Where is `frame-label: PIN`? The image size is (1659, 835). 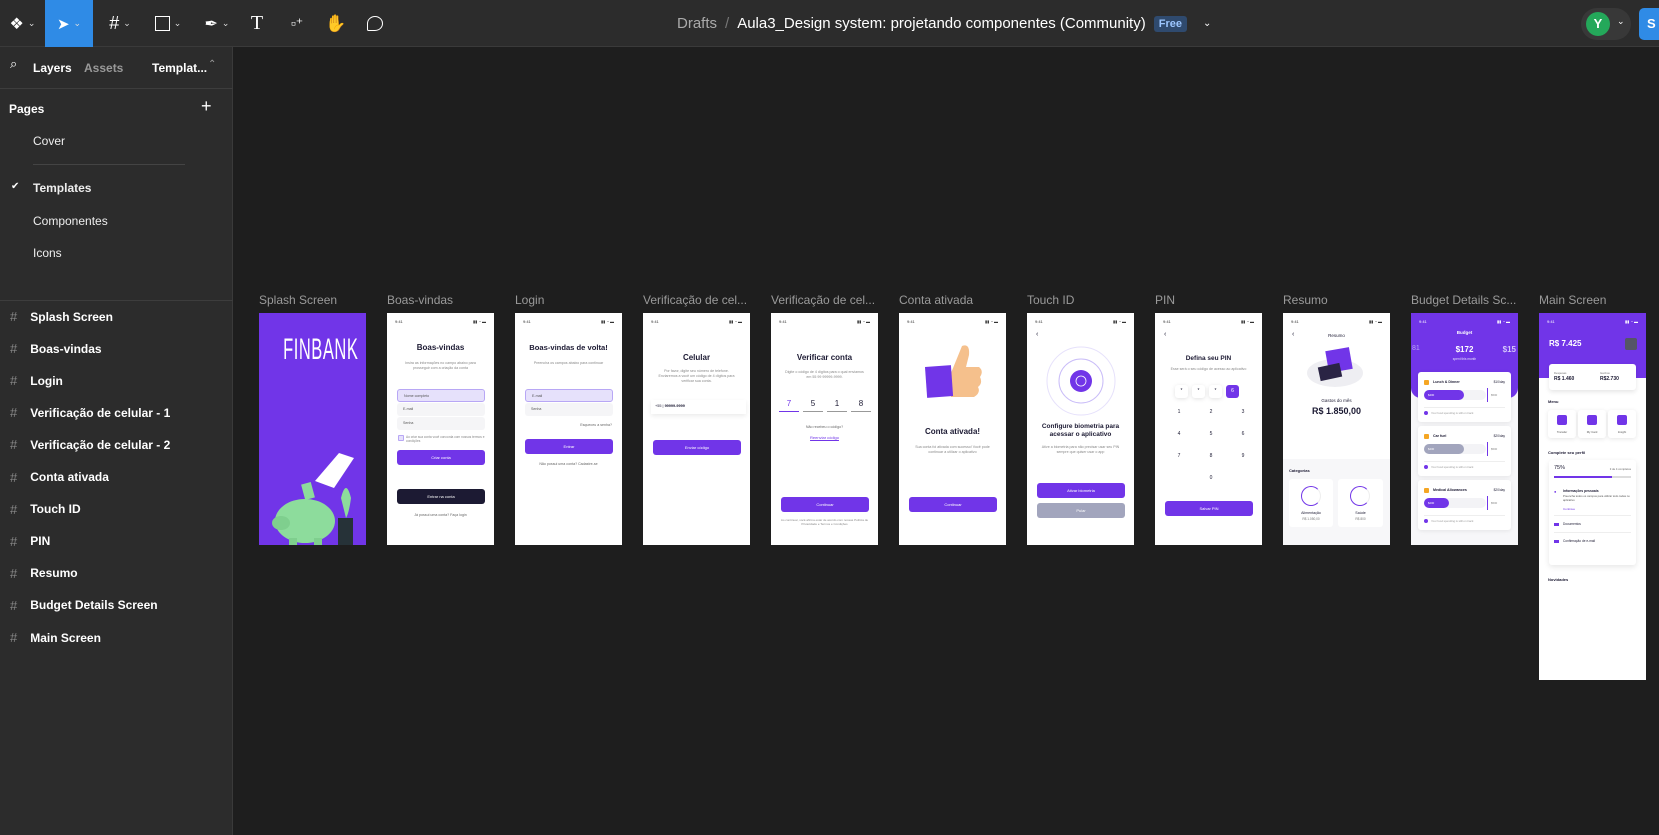 frame-label: PIN is located at coordinates (1209, 300).